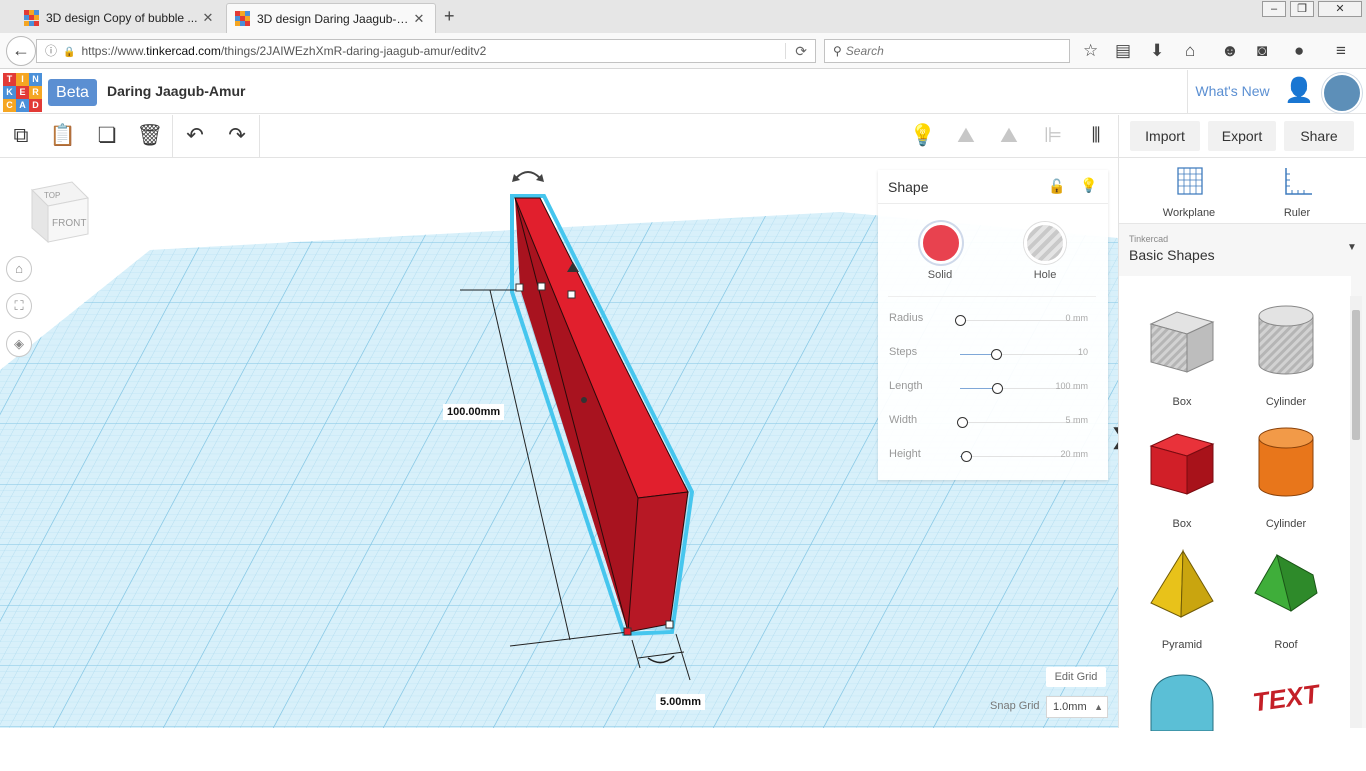 This screenshot has width=1366, height=771. I want to click on maximize-window-icon: ❐, so click(1302, 9).